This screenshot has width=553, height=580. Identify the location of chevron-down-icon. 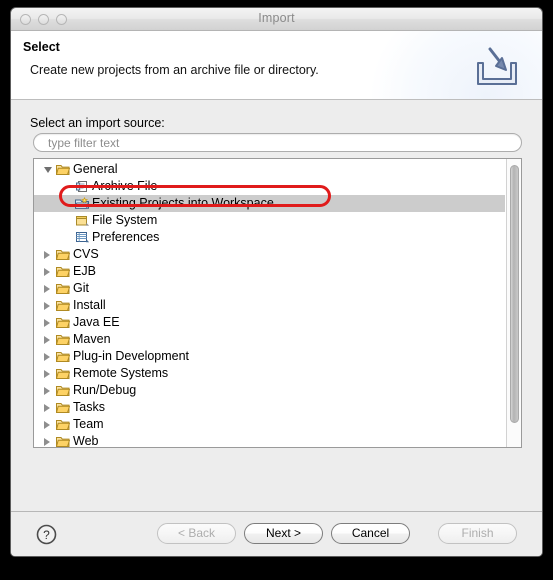
(48, 170).